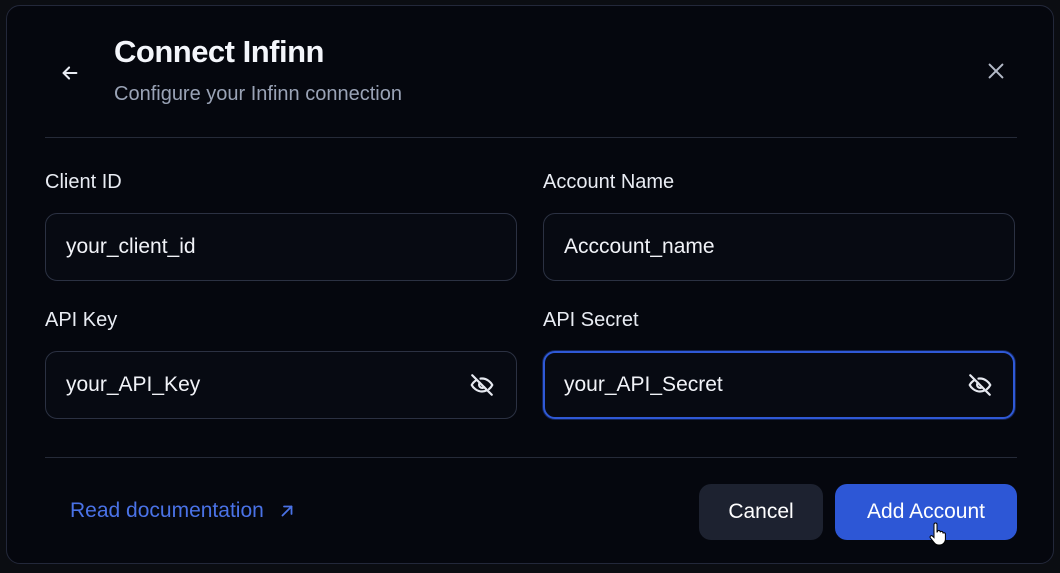 This screenshot has width=1060, height=573. I want to click on client-id-field: your_client_id, so click(281, 247).